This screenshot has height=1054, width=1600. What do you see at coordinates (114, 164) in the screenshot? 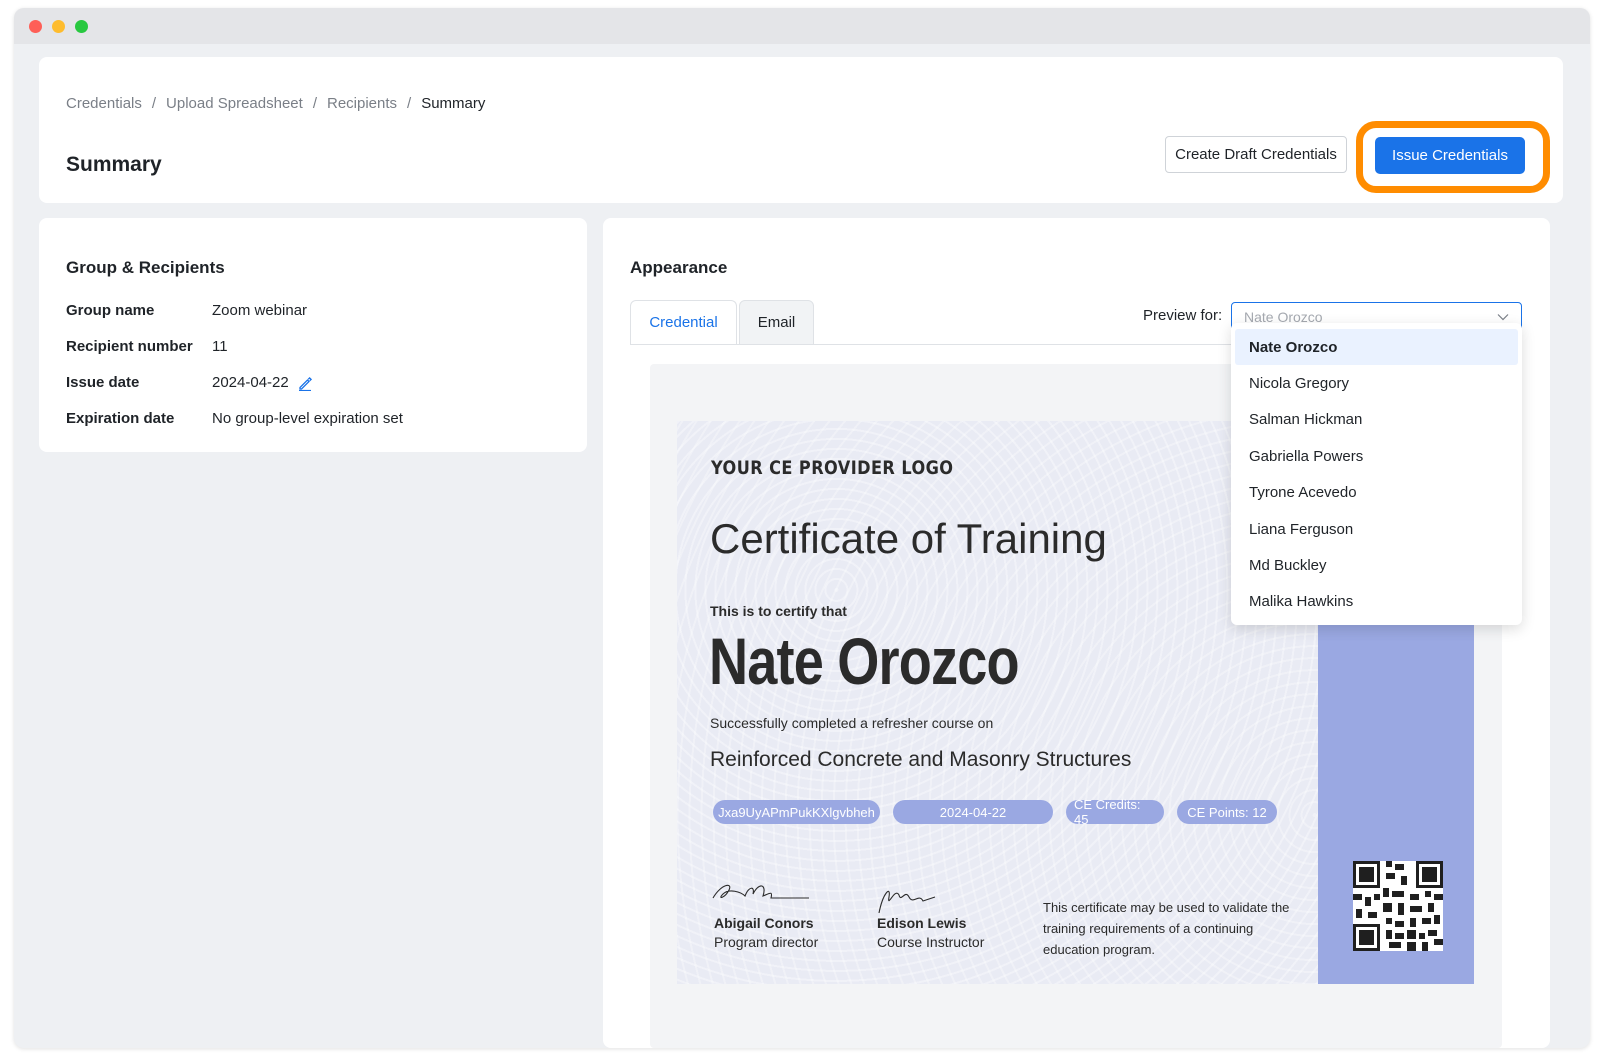
I see `page-title: Summary` at bounding box center [114, 164].